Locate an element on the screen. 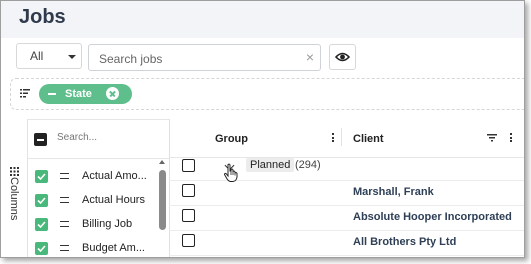  page-title: Jobs is located at coordinates (42, 17).